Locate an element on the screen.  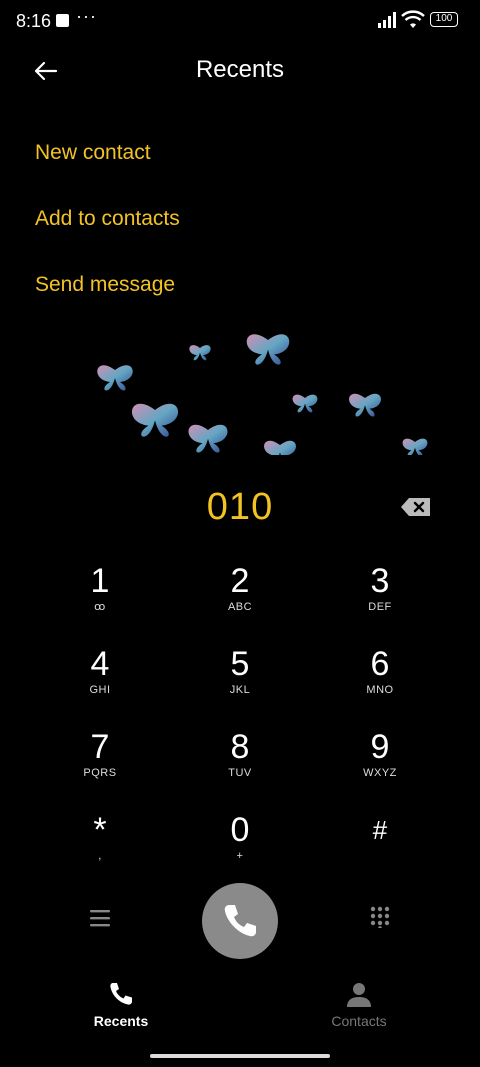
key-letters: , is located at coordinates (100, 856).